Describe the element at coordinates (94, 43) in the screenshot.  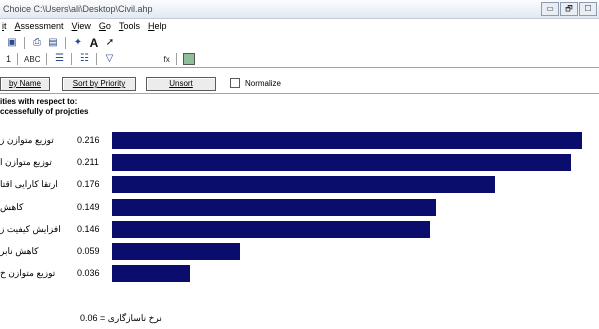
I see `font-icon: A` at that location.